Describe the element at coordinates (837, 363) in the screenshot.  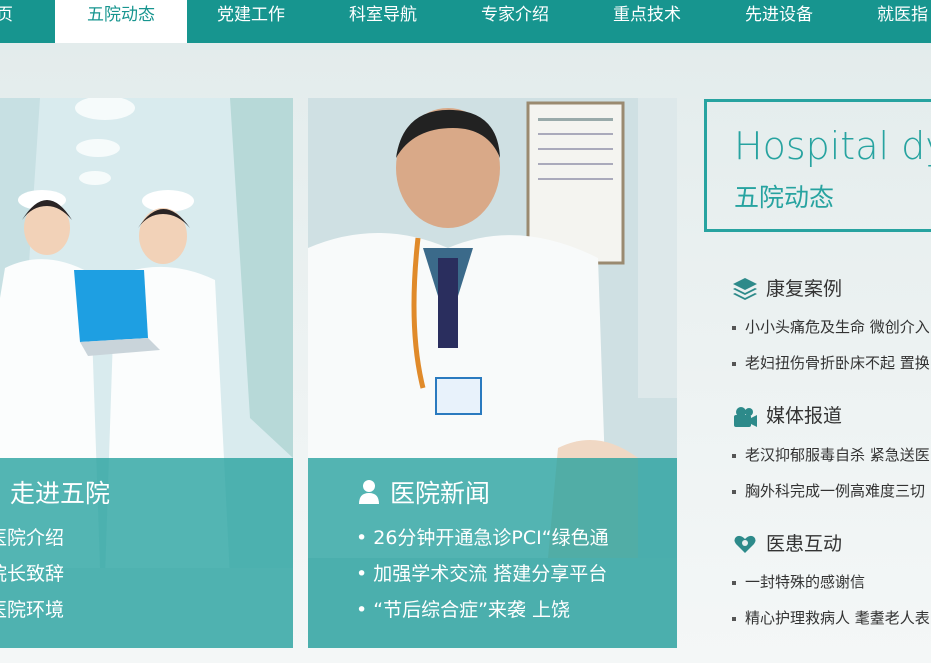
I see `news-item-text: 老妇扭伤骨折卧床不起 置换` at that location.